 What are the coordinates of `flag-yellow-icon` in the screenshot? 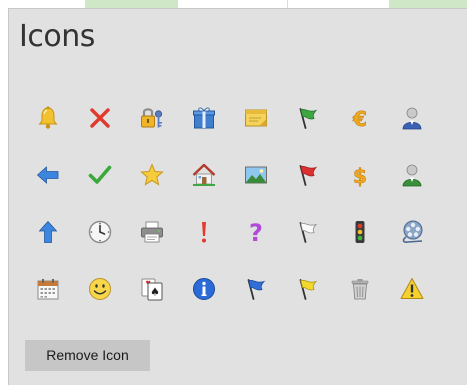 It's located at (308, 288).